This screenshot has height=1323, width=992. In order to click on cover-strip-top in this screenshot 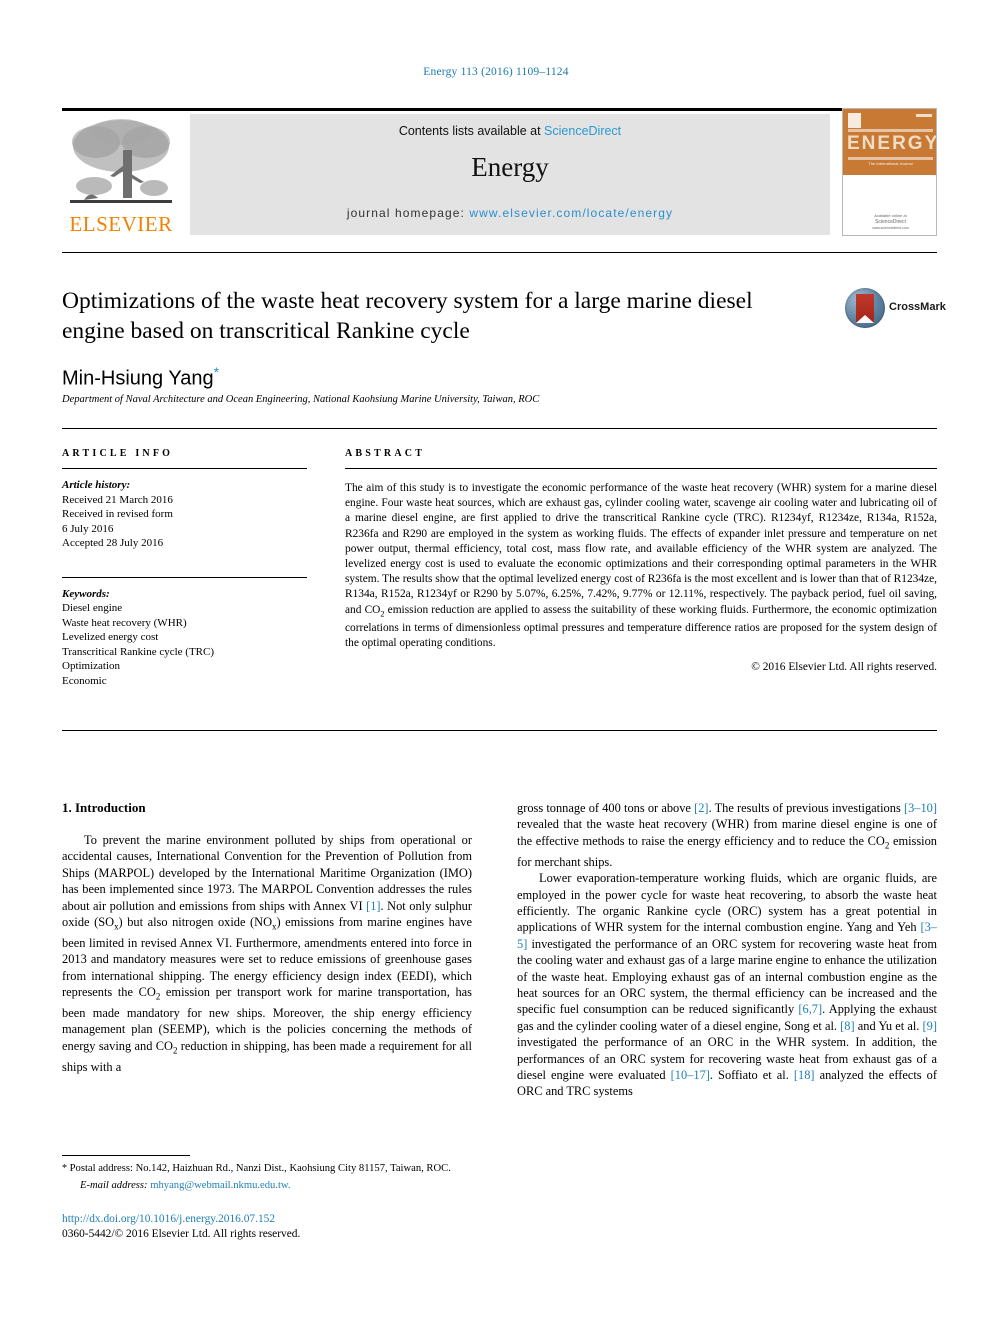, I will do `click(890, 130)`.